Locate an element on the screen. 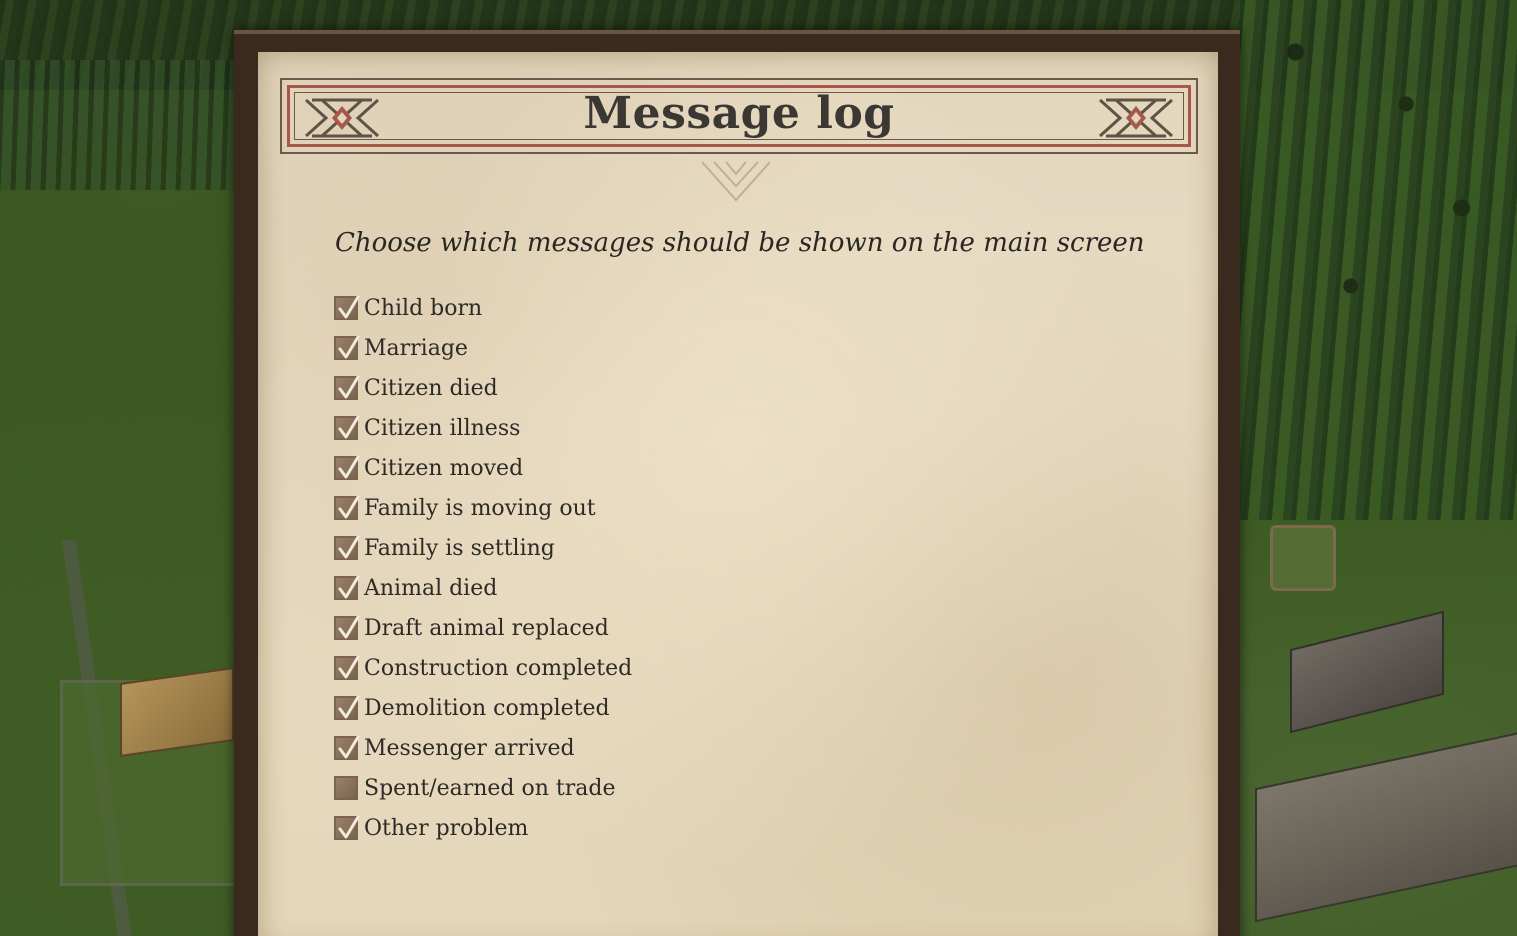  message-option-3: Citizen illness is located at coordinates (483, 428).